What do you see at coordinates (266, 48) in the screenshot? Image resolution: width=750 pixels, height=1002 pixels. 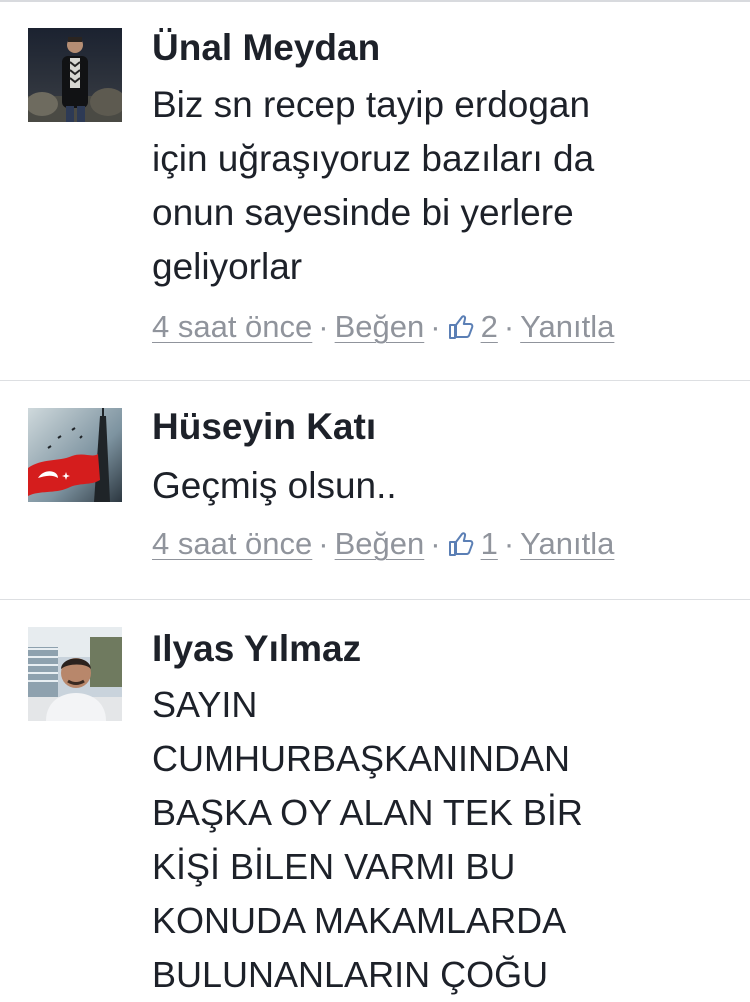 I see `comment-author: Ünal Meydan` at bounding box center [266, 48].